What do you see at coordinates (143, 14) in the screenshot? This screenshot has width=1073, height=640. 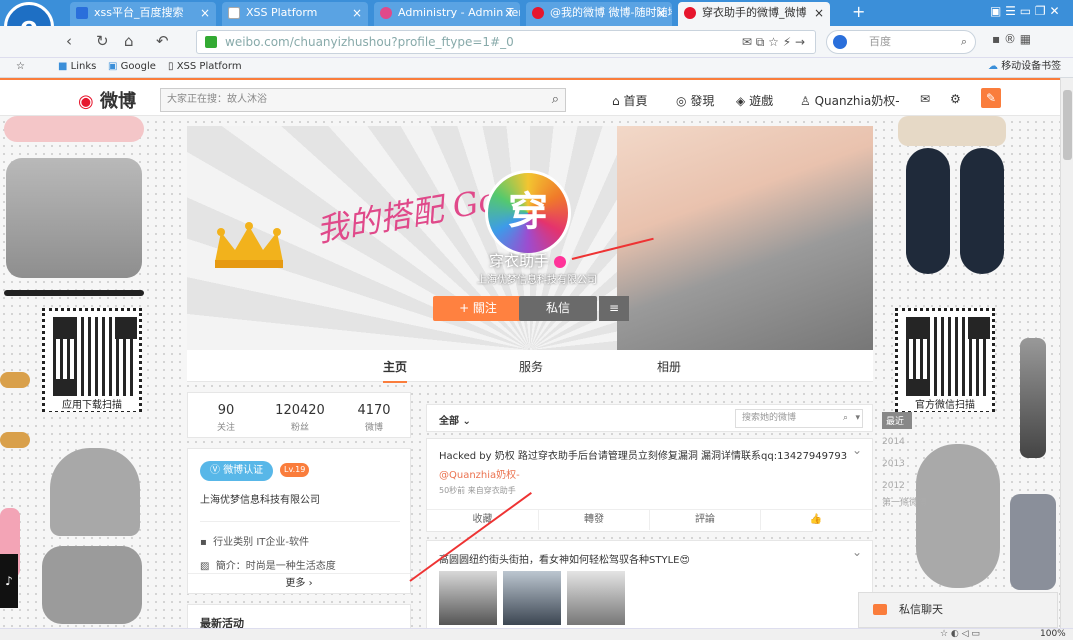 I see `tab-baidu-search: xss平台_百度搜索 ×` at bounding box center [143, 14].